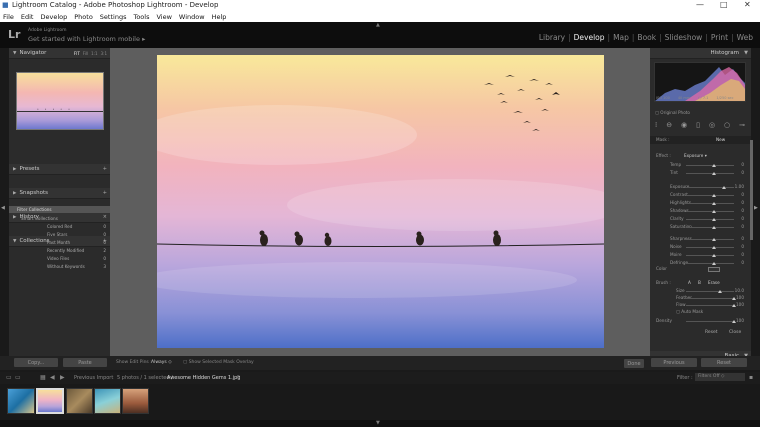 The image size is (760, 427). Describe the element at coordinates (684, 37) in the screenshot. I see `module-slideshow: Slideshow` at that location.